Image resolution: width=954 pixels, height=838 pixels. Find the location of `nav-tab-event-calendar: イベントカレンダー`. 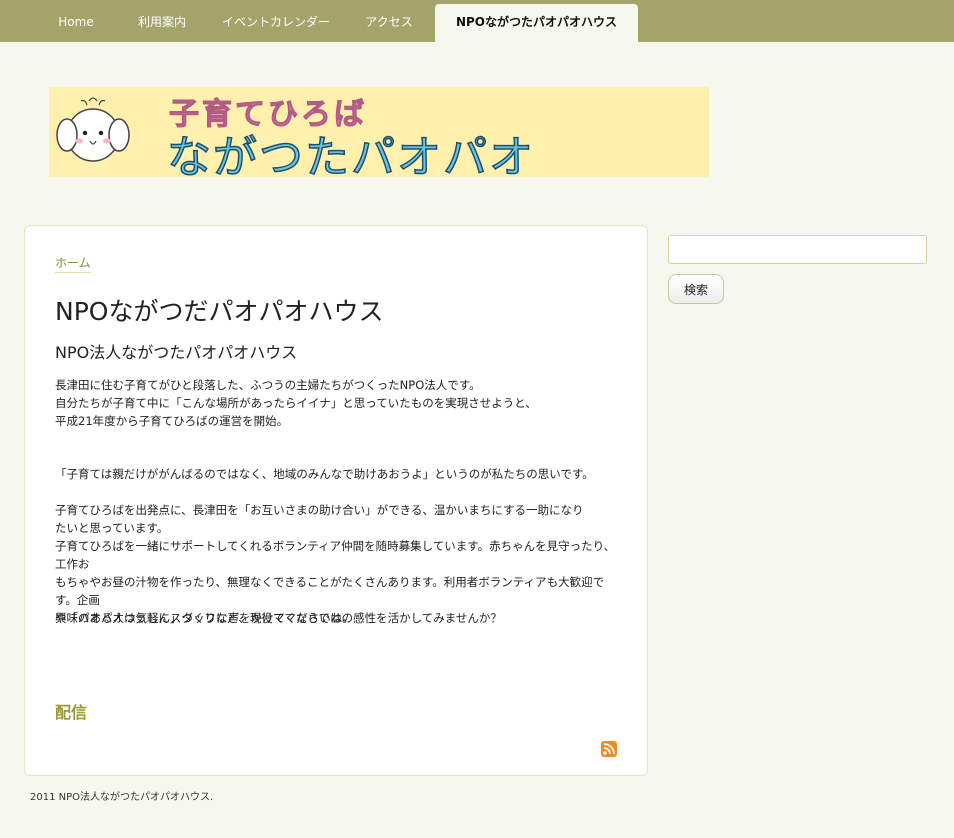

nav-tab-event-calendar: イベントカレンダー is located at coordinates (276, 23).